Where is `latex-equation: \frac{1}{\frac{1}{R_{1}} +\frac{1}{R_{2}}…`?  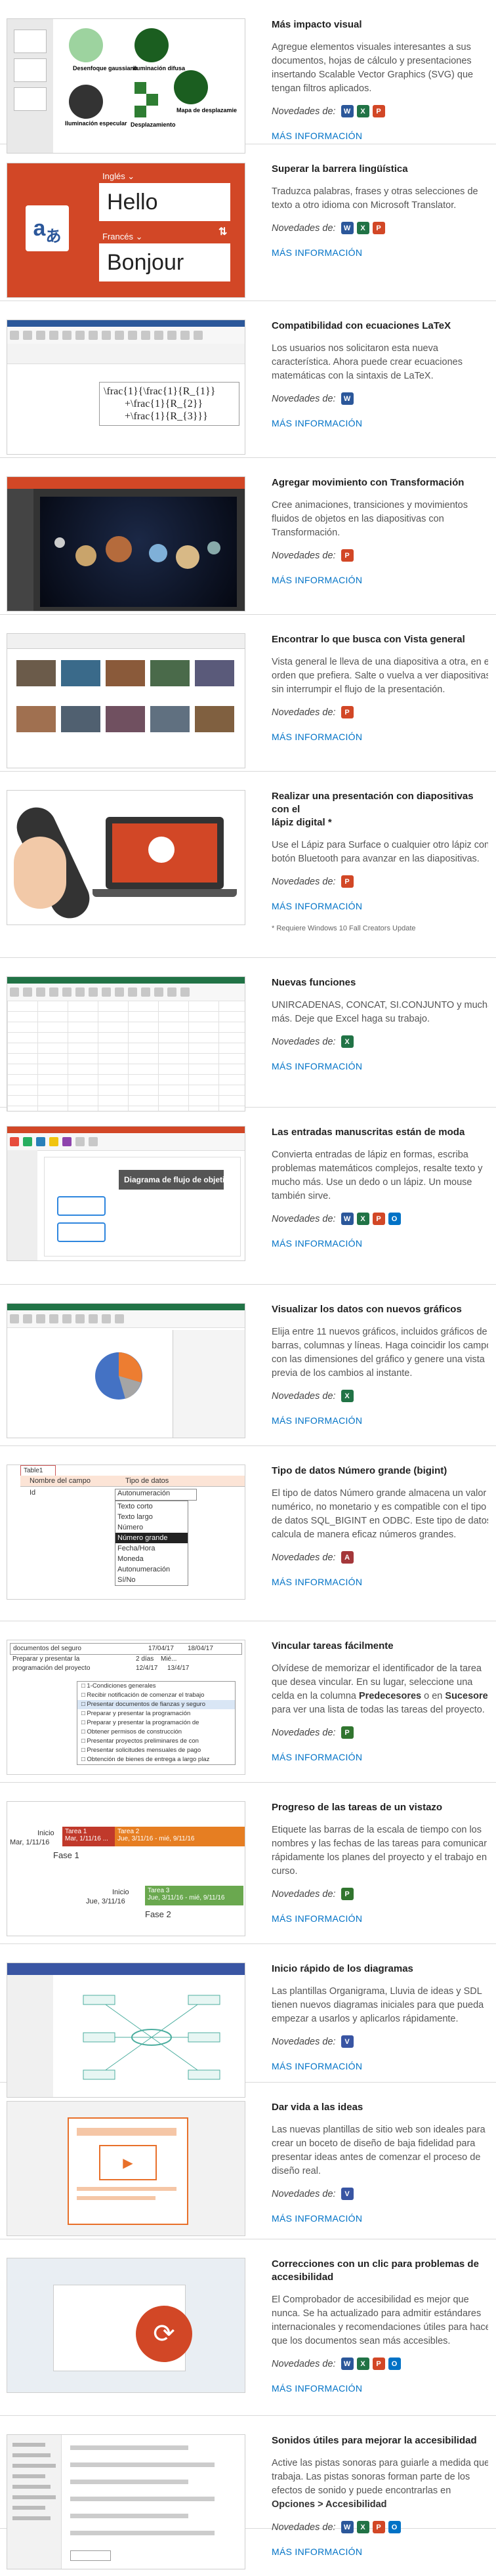
latex-equation: \frac{1}{\frac{1}{R_{1}} +\frac{1}{R_{2}}… is located at coordinates (169, 404).